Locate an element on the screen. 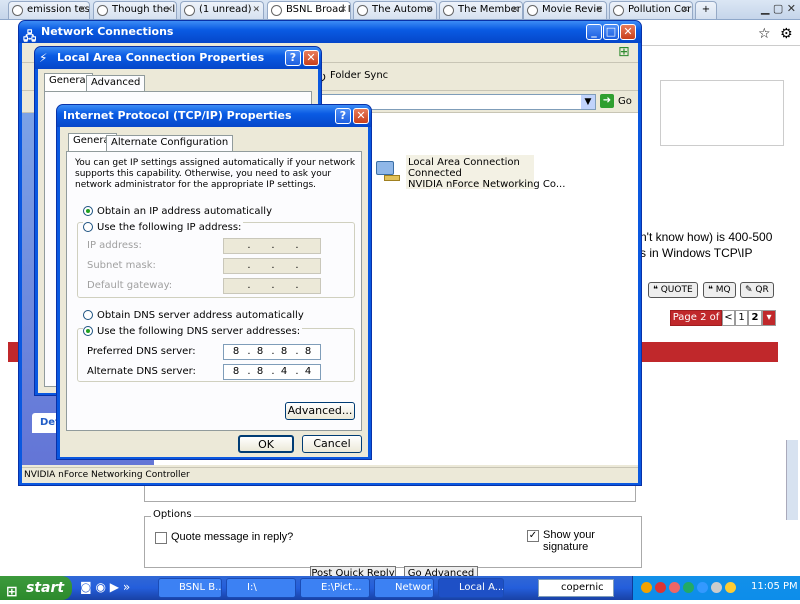 The image size is (800, 604). browser-window-controls: ▁ ▢ ✕ is located at coordinates (766, 10).